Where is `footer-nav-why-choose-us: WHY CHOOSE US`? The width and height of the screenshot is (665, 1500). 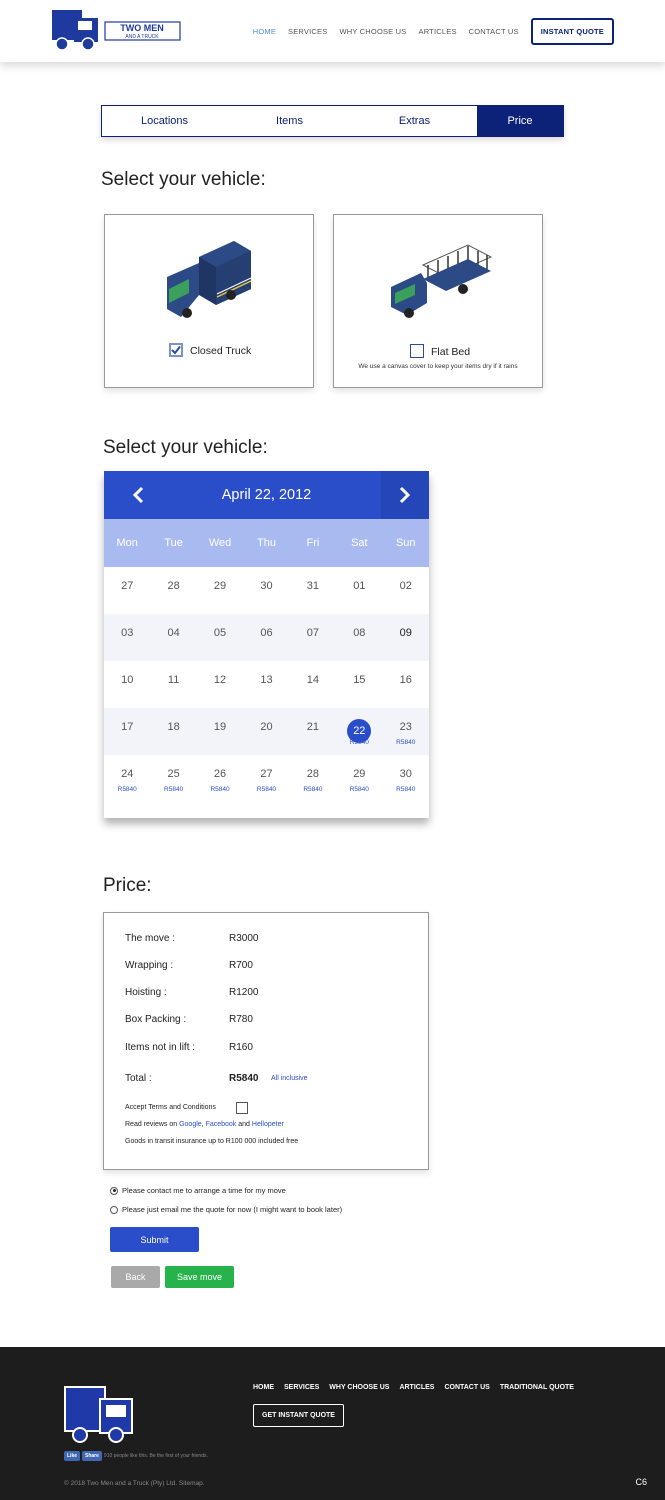
footer-nav-why-choose-us: WHY CHOOSE US is located at coordinates (359, 1387).